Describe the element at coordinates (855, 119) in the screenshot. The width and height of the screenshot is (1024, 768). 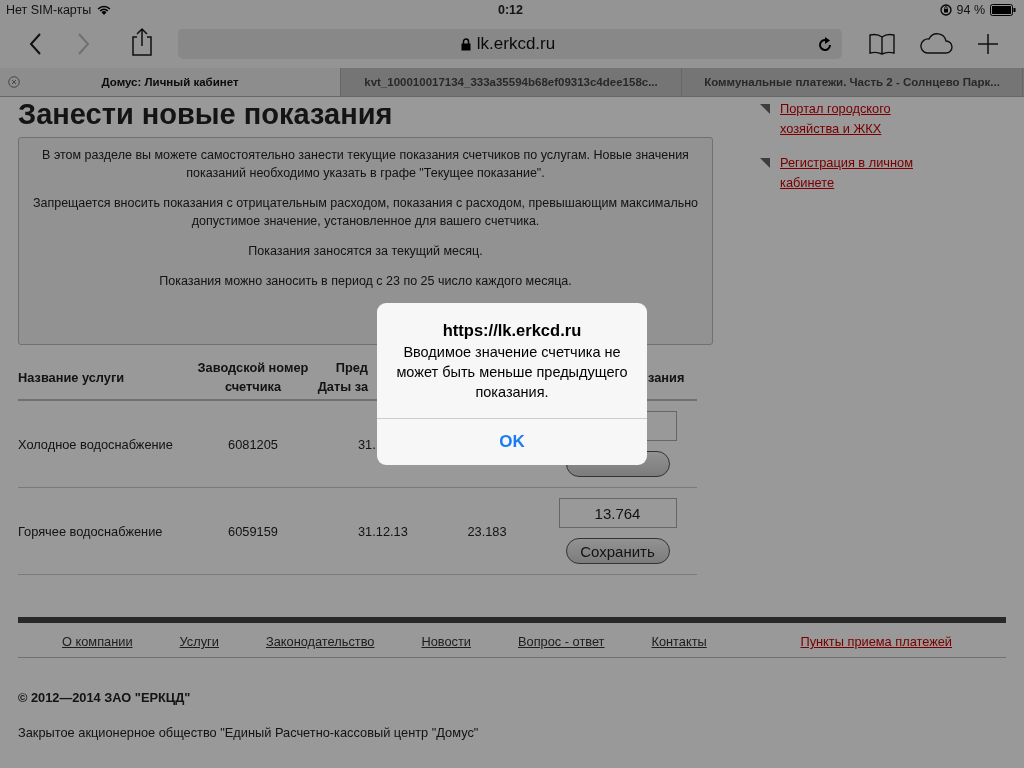
I see `sidebar-link: Портал городского хозяйства и ЖКХ` at that location.